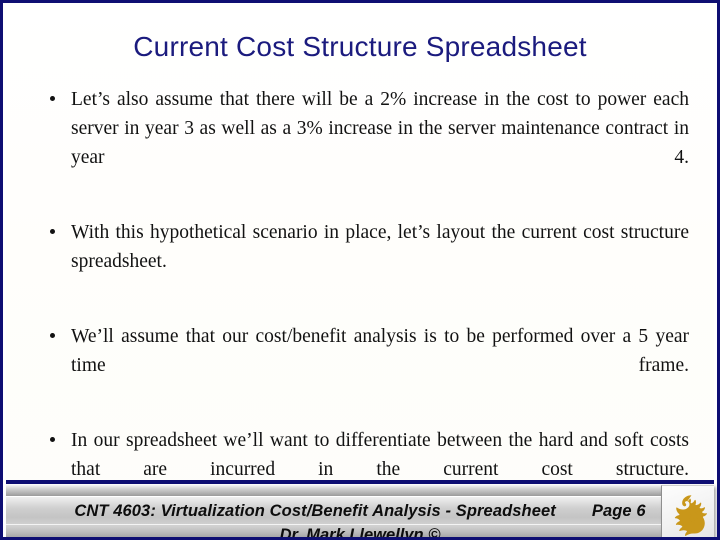  I want to click on page-number: Page 6, so click(618, 510).